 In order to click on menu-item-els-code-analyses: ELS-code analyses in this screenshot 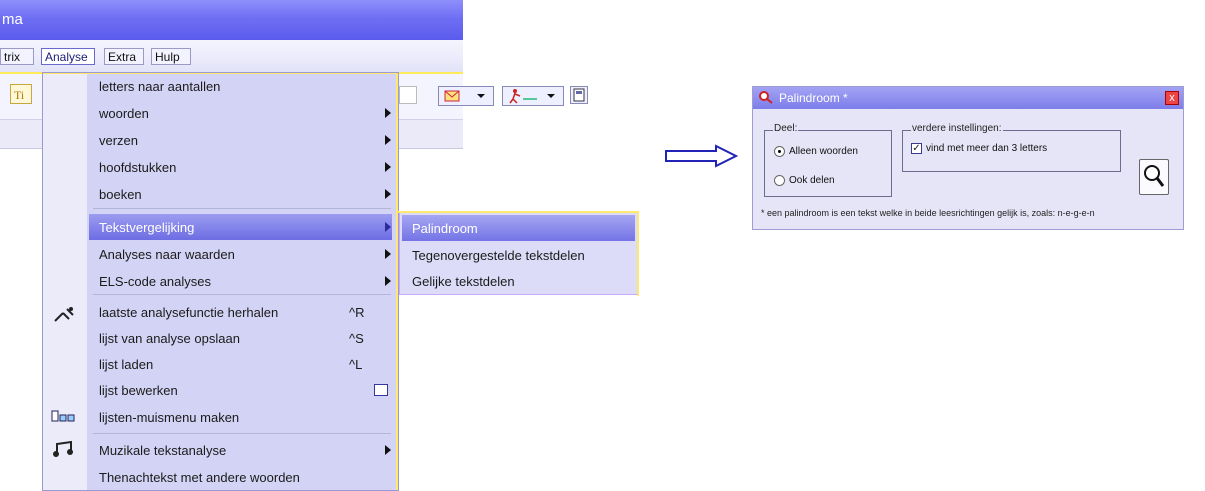, I will do `click(240, 281)`.